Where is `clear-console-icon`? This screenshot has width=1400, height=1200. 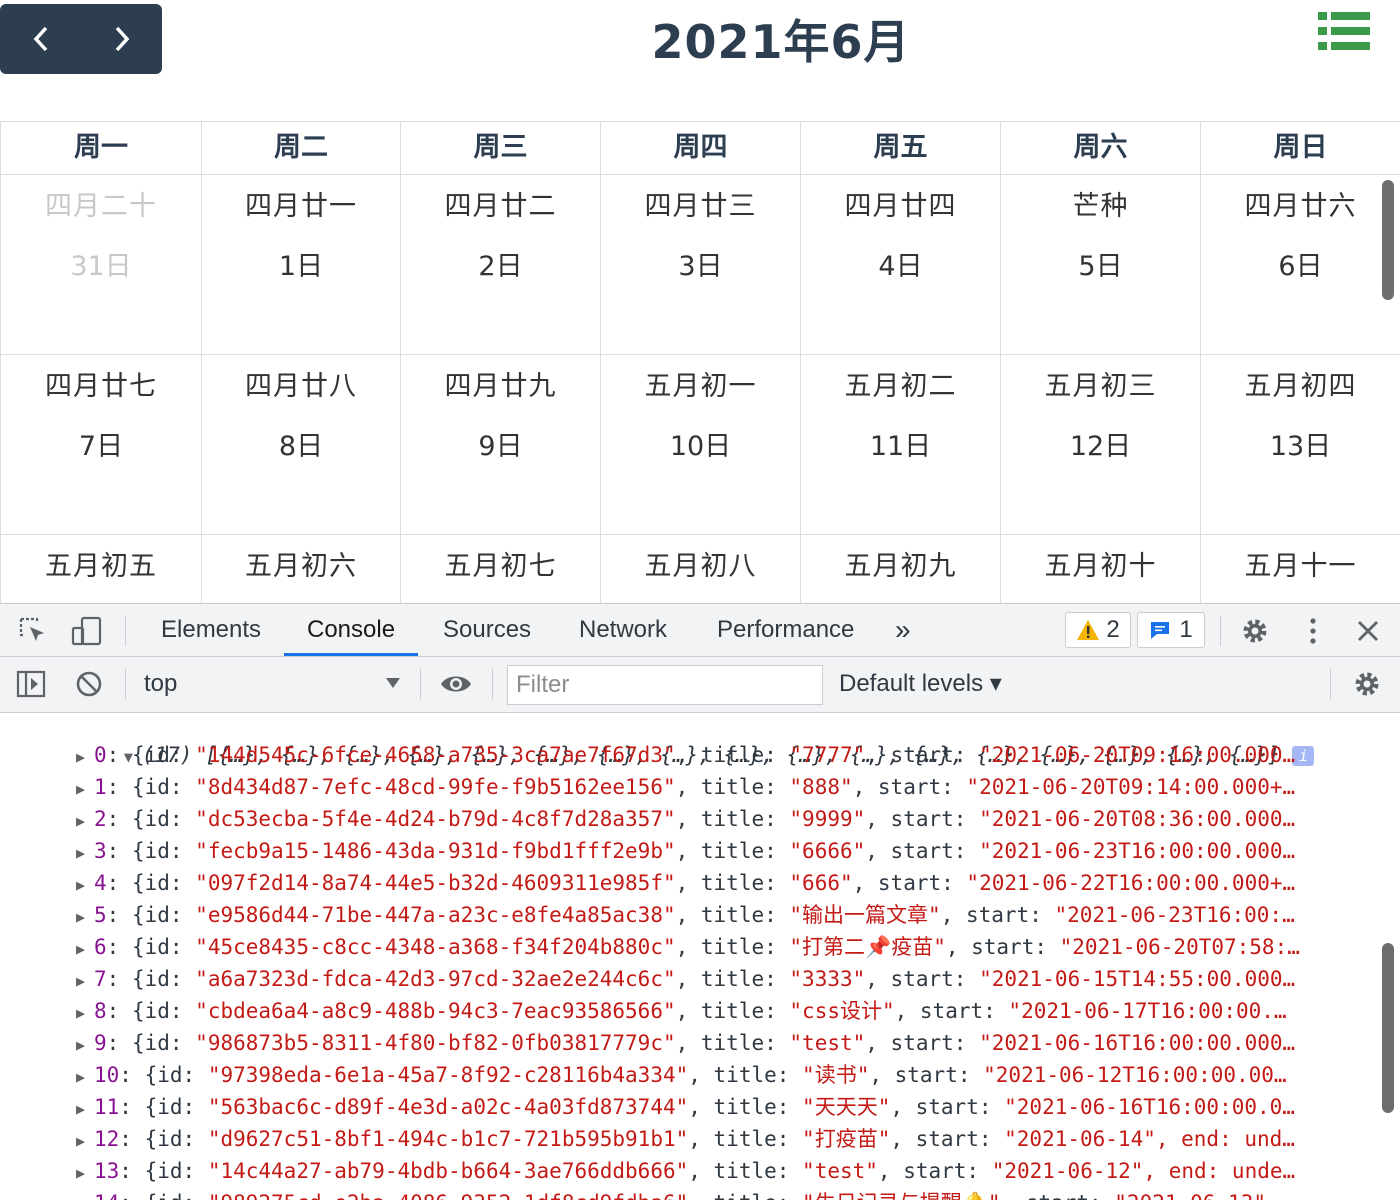 clear-console-icon is located at coordinates (89, 684).